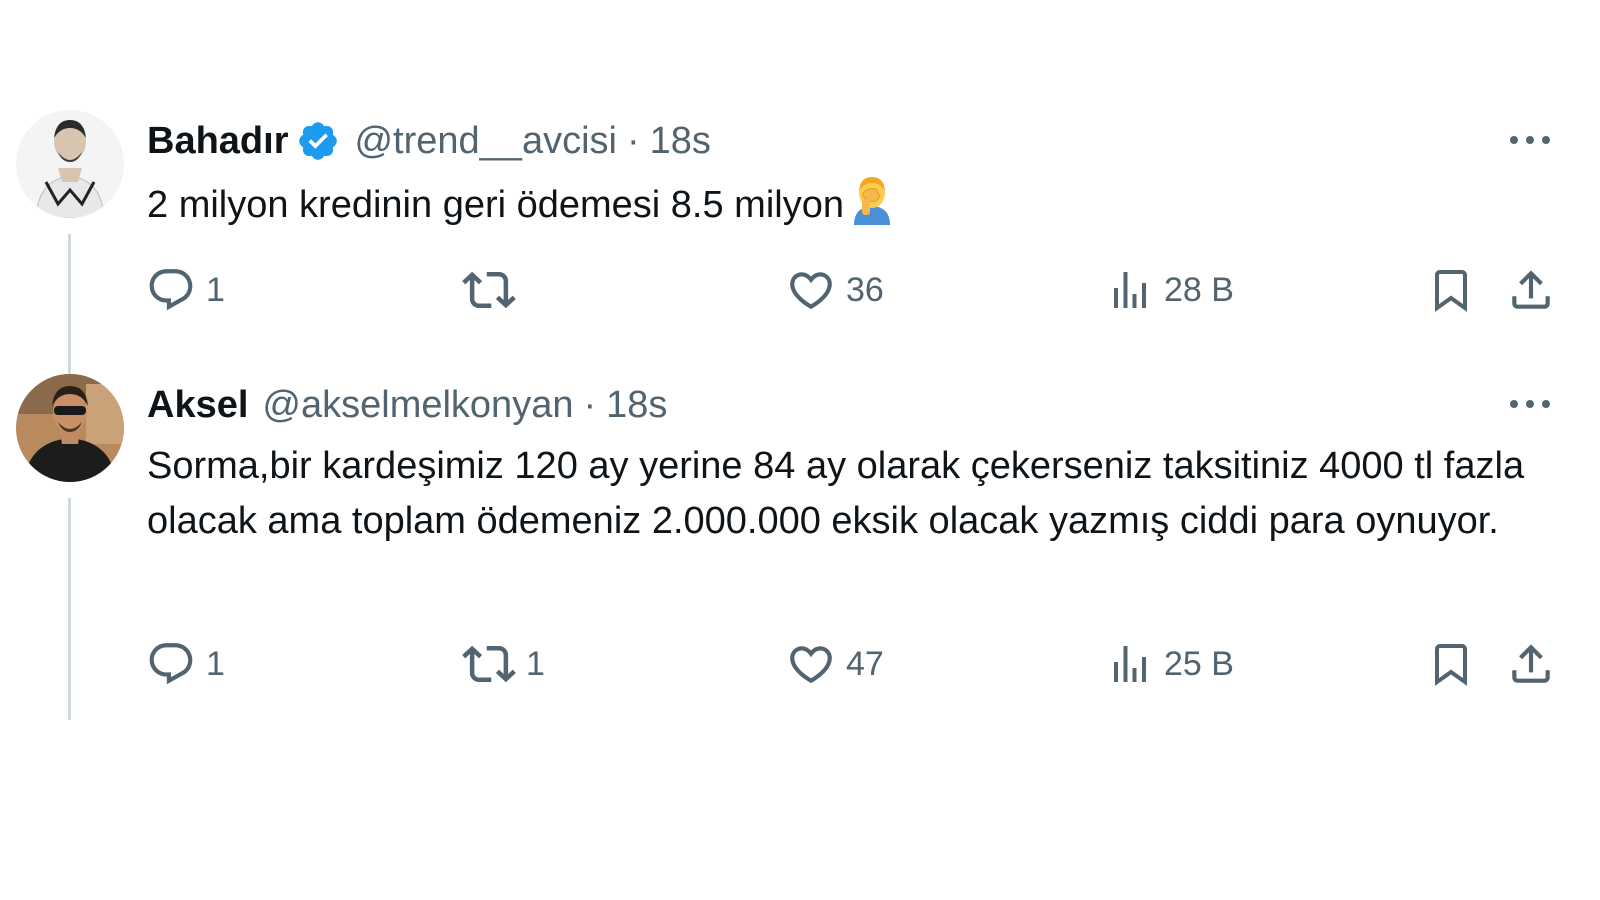  Describe the element at coordinates (872, 200) in the screenshot. I see `facepalm-emoji` at that location.